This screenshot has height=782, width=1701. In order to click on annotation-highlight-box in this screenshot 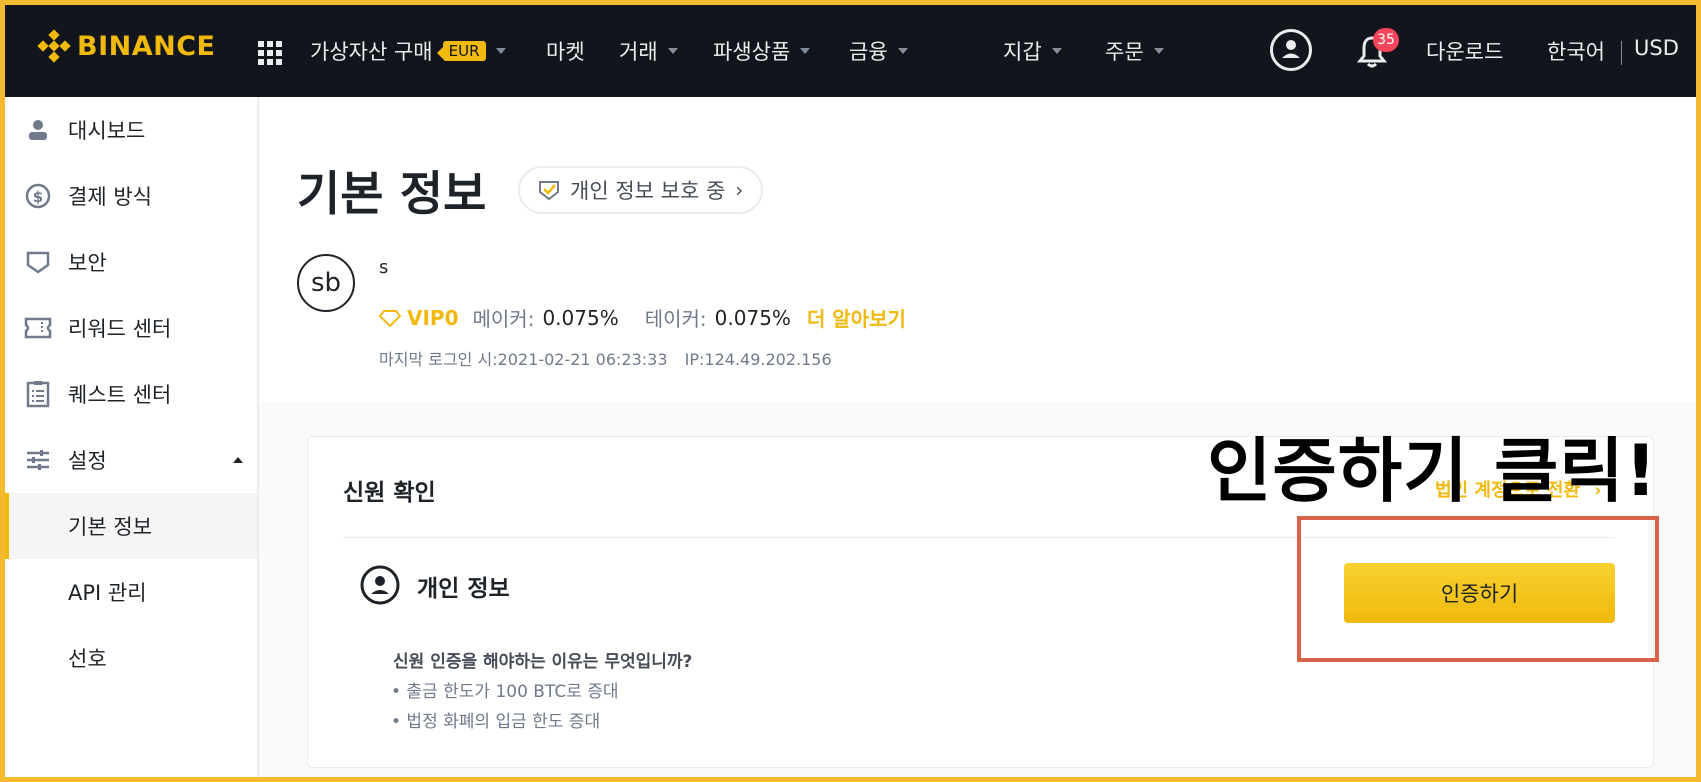, I will do `click(1478, 589)`.